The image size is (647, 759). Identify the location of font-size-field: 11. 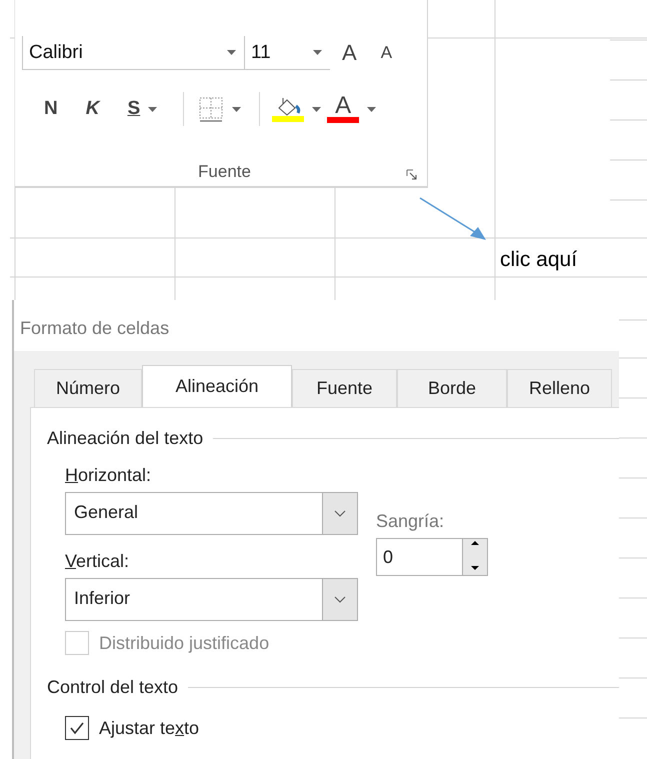
(287, 53).